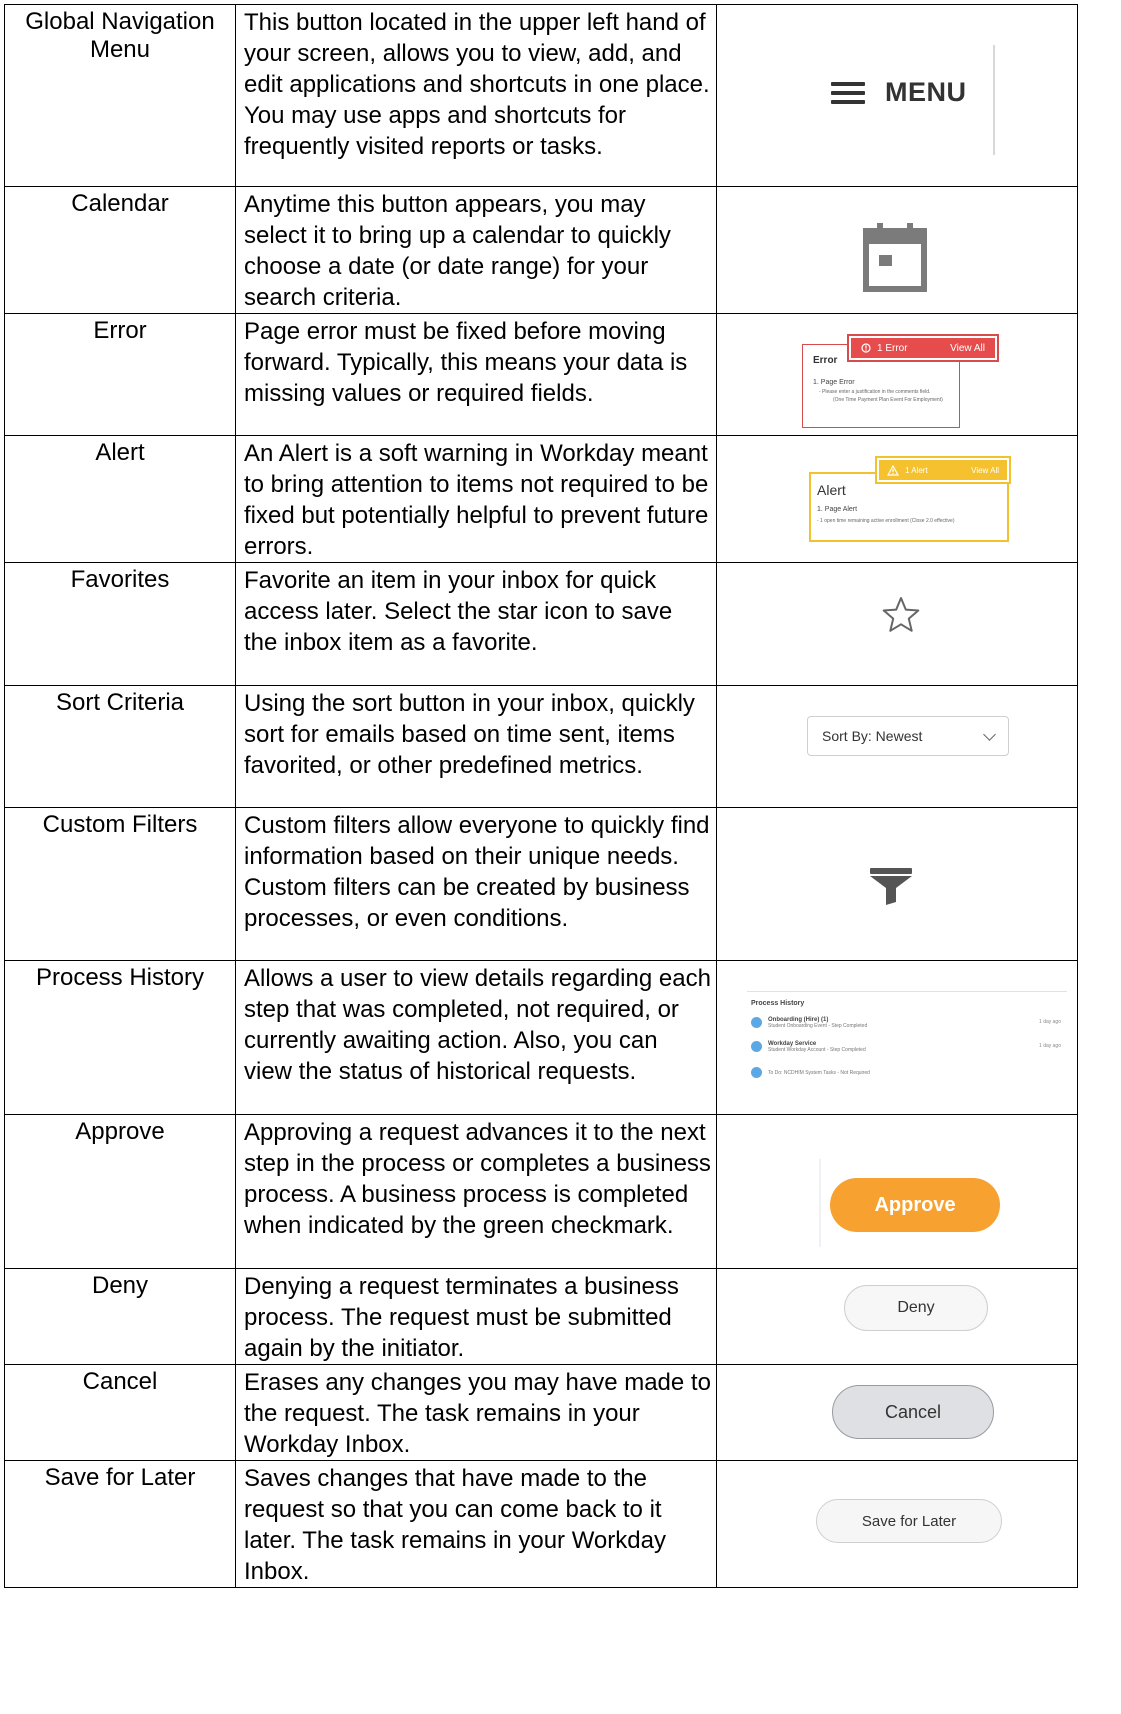 This screenshot has width=1121, height=1714. What do you see at coordinates (891, 886) in the screenshot?
I see `filter-icon` at bounding box center [891, 886].